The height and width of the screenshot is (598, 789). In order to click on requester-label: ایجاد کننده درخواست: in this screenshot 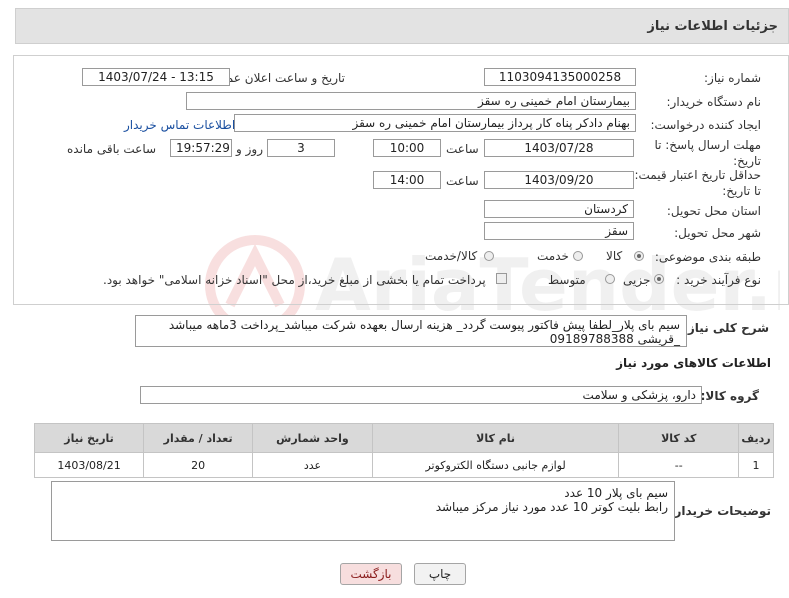, I will do `click(705, 125)`.